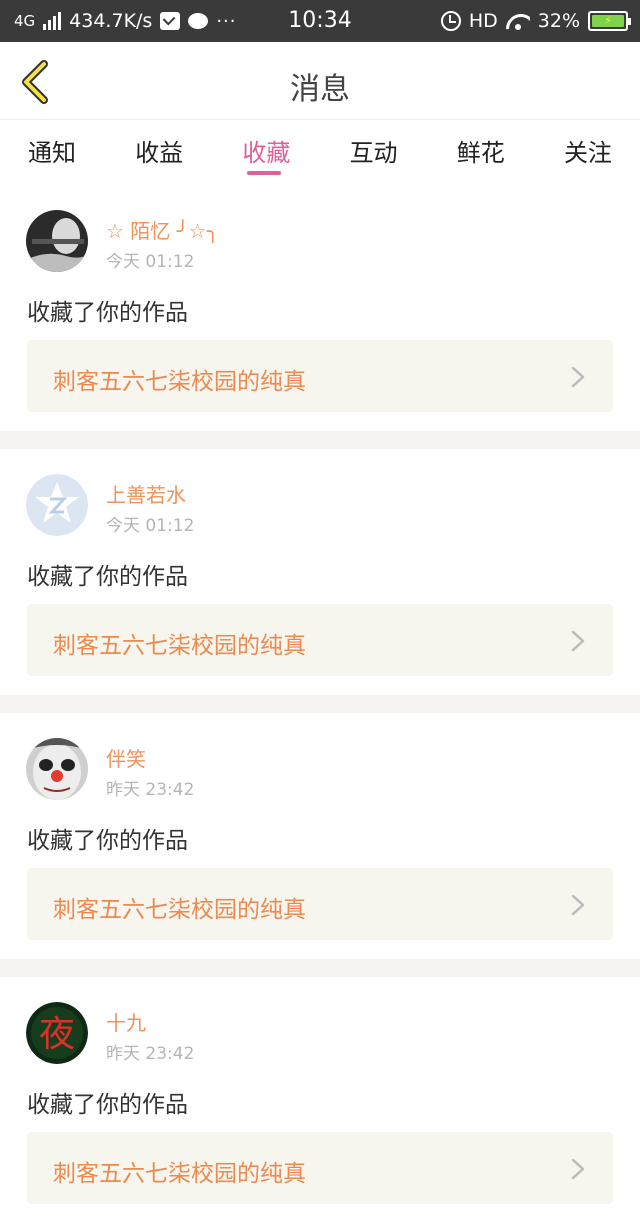 This screenshot has width=640, height=1223. I want to click on default-avatar-icon, so click(57, 505).